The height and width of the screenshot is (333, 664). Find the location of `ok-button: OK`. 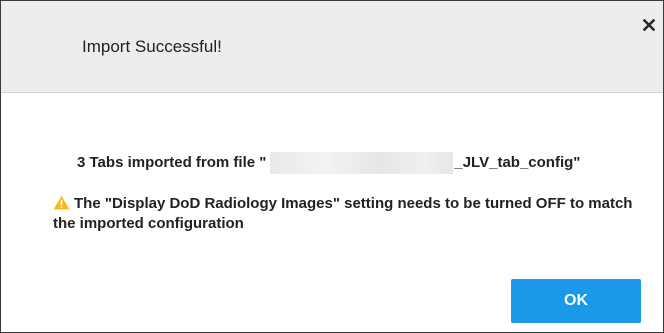

ok-button: OK is located at coordinates (576, 301).